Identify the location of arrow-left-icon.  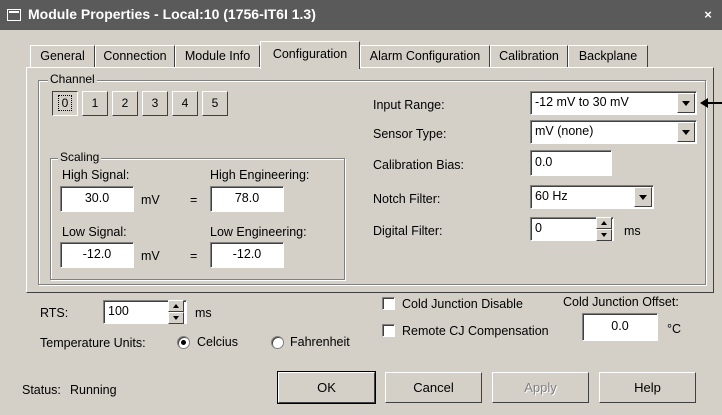
(711, 103).